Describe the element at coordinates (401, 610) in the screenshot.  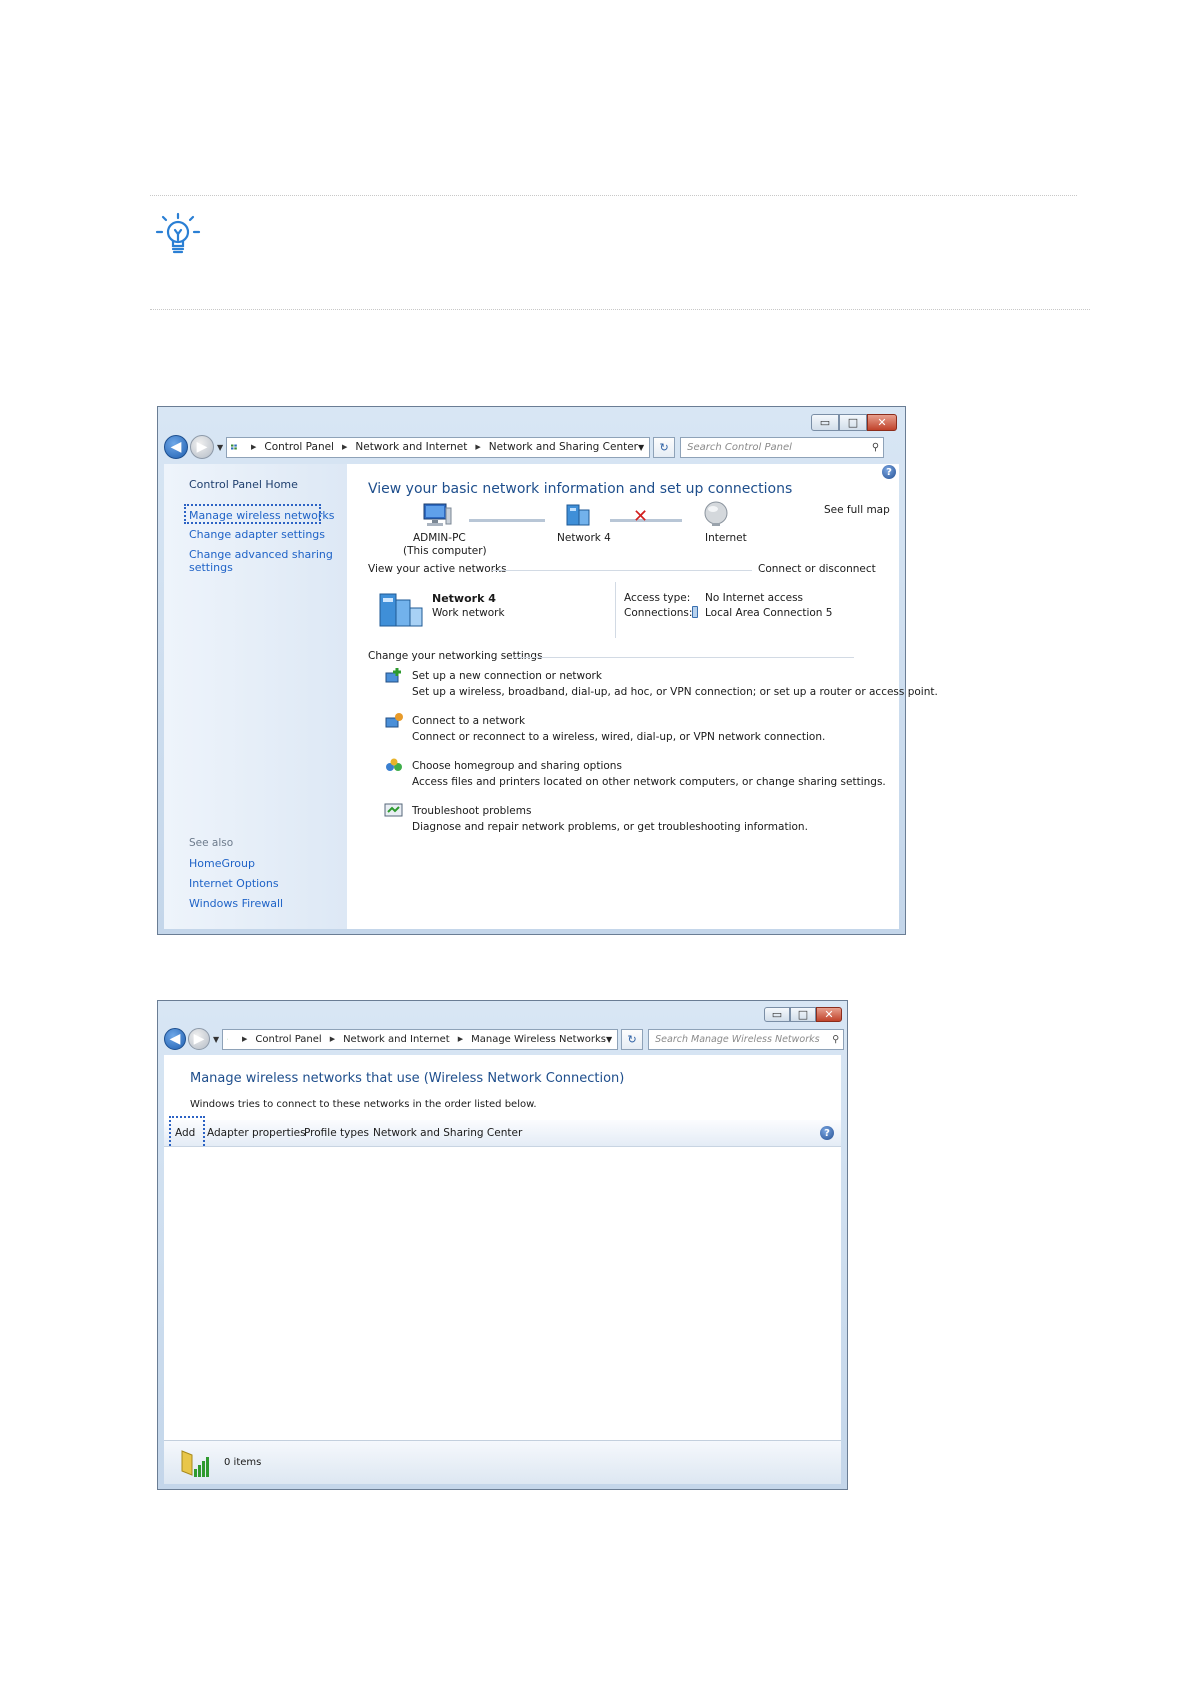
I see `work-network-icon` at that location.